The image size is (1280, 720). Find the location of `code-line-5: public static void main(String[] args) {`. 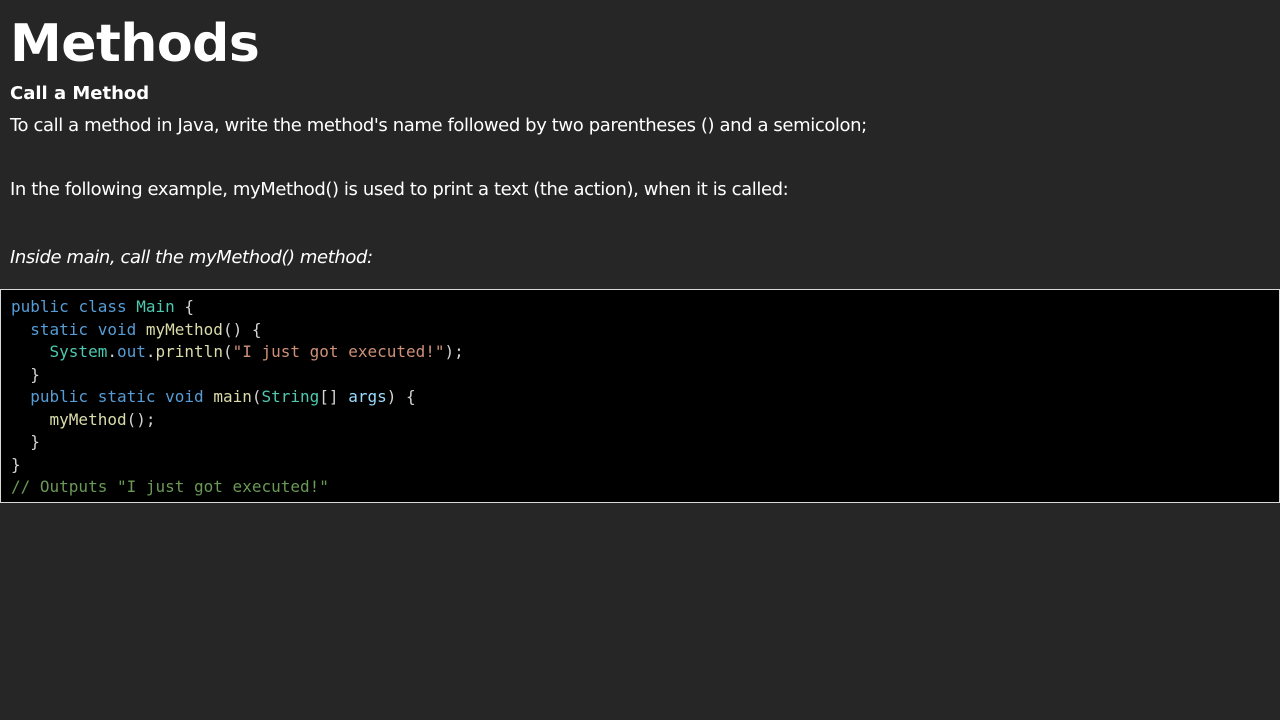

code-line-5: public static void main(String[] args) { is located at coordinates (213, 396).